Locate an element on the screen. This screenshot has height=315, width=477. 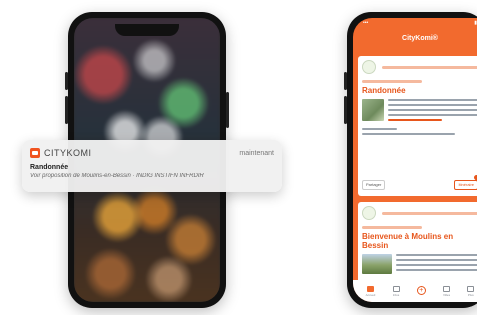
tab-more: Plus is located at coordinates (471, 291).